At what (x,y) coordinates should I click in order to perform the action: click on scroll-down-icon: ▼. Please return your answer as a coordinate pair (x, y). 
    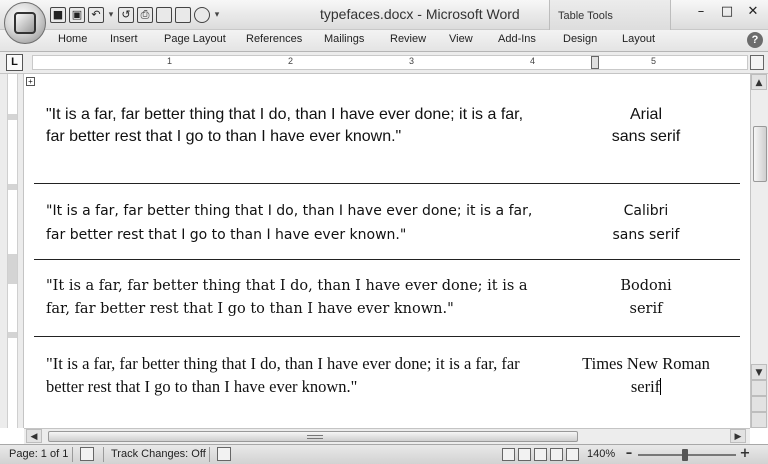
    Looking at the image, I should click on (759, 372).